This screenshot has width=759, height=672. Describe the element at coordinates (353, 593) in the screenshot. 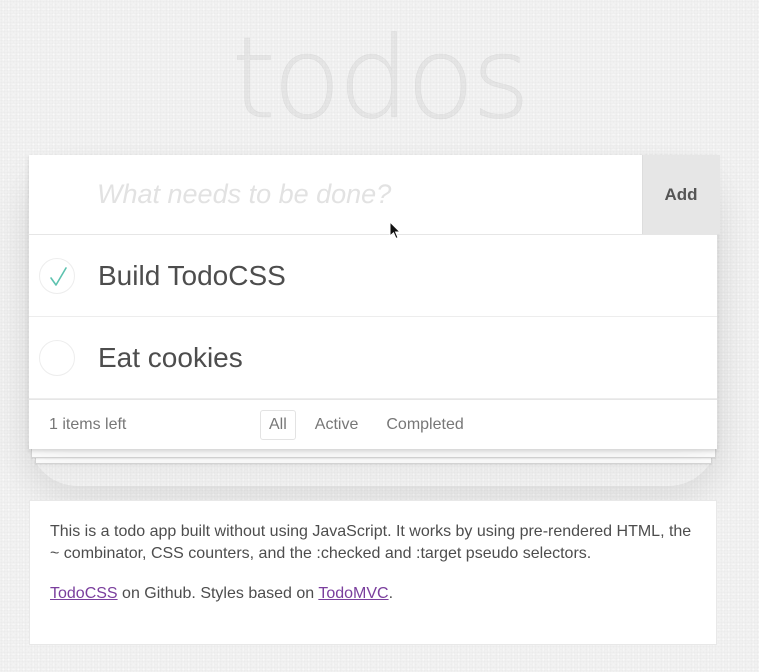

I see `todomvc-link: TodoMVC` at that location.